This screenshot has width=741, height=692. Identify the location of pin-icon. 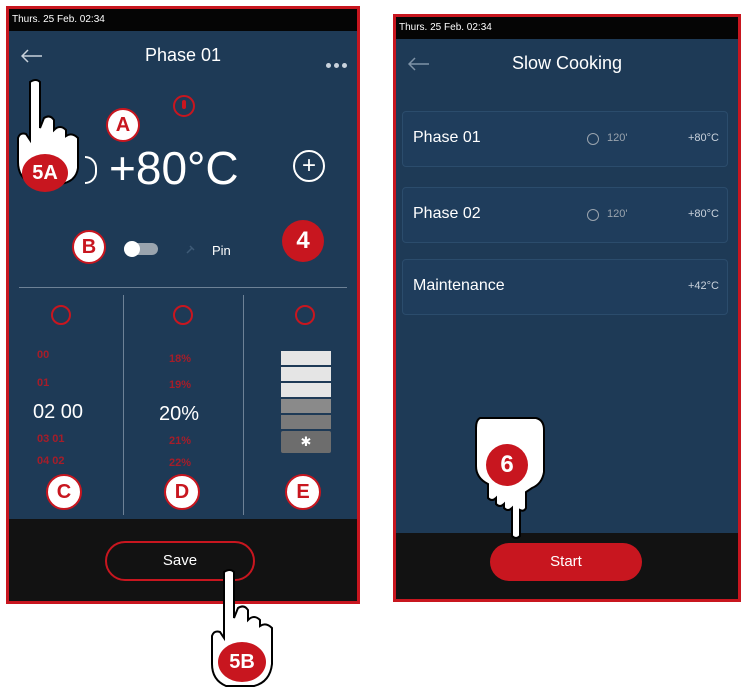
(190, 249).